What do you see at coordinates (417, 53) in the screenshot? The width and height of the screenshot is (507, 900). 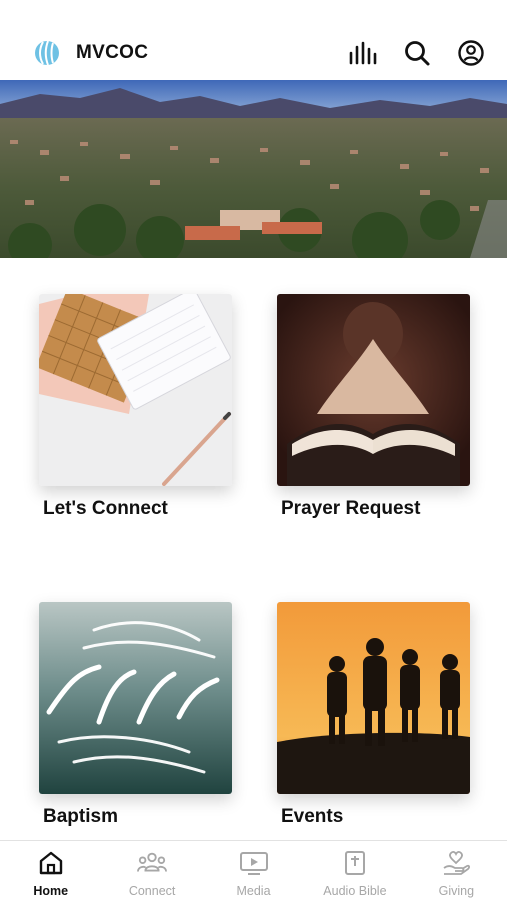 I see `search-icon` at bounding box center [417, 53].